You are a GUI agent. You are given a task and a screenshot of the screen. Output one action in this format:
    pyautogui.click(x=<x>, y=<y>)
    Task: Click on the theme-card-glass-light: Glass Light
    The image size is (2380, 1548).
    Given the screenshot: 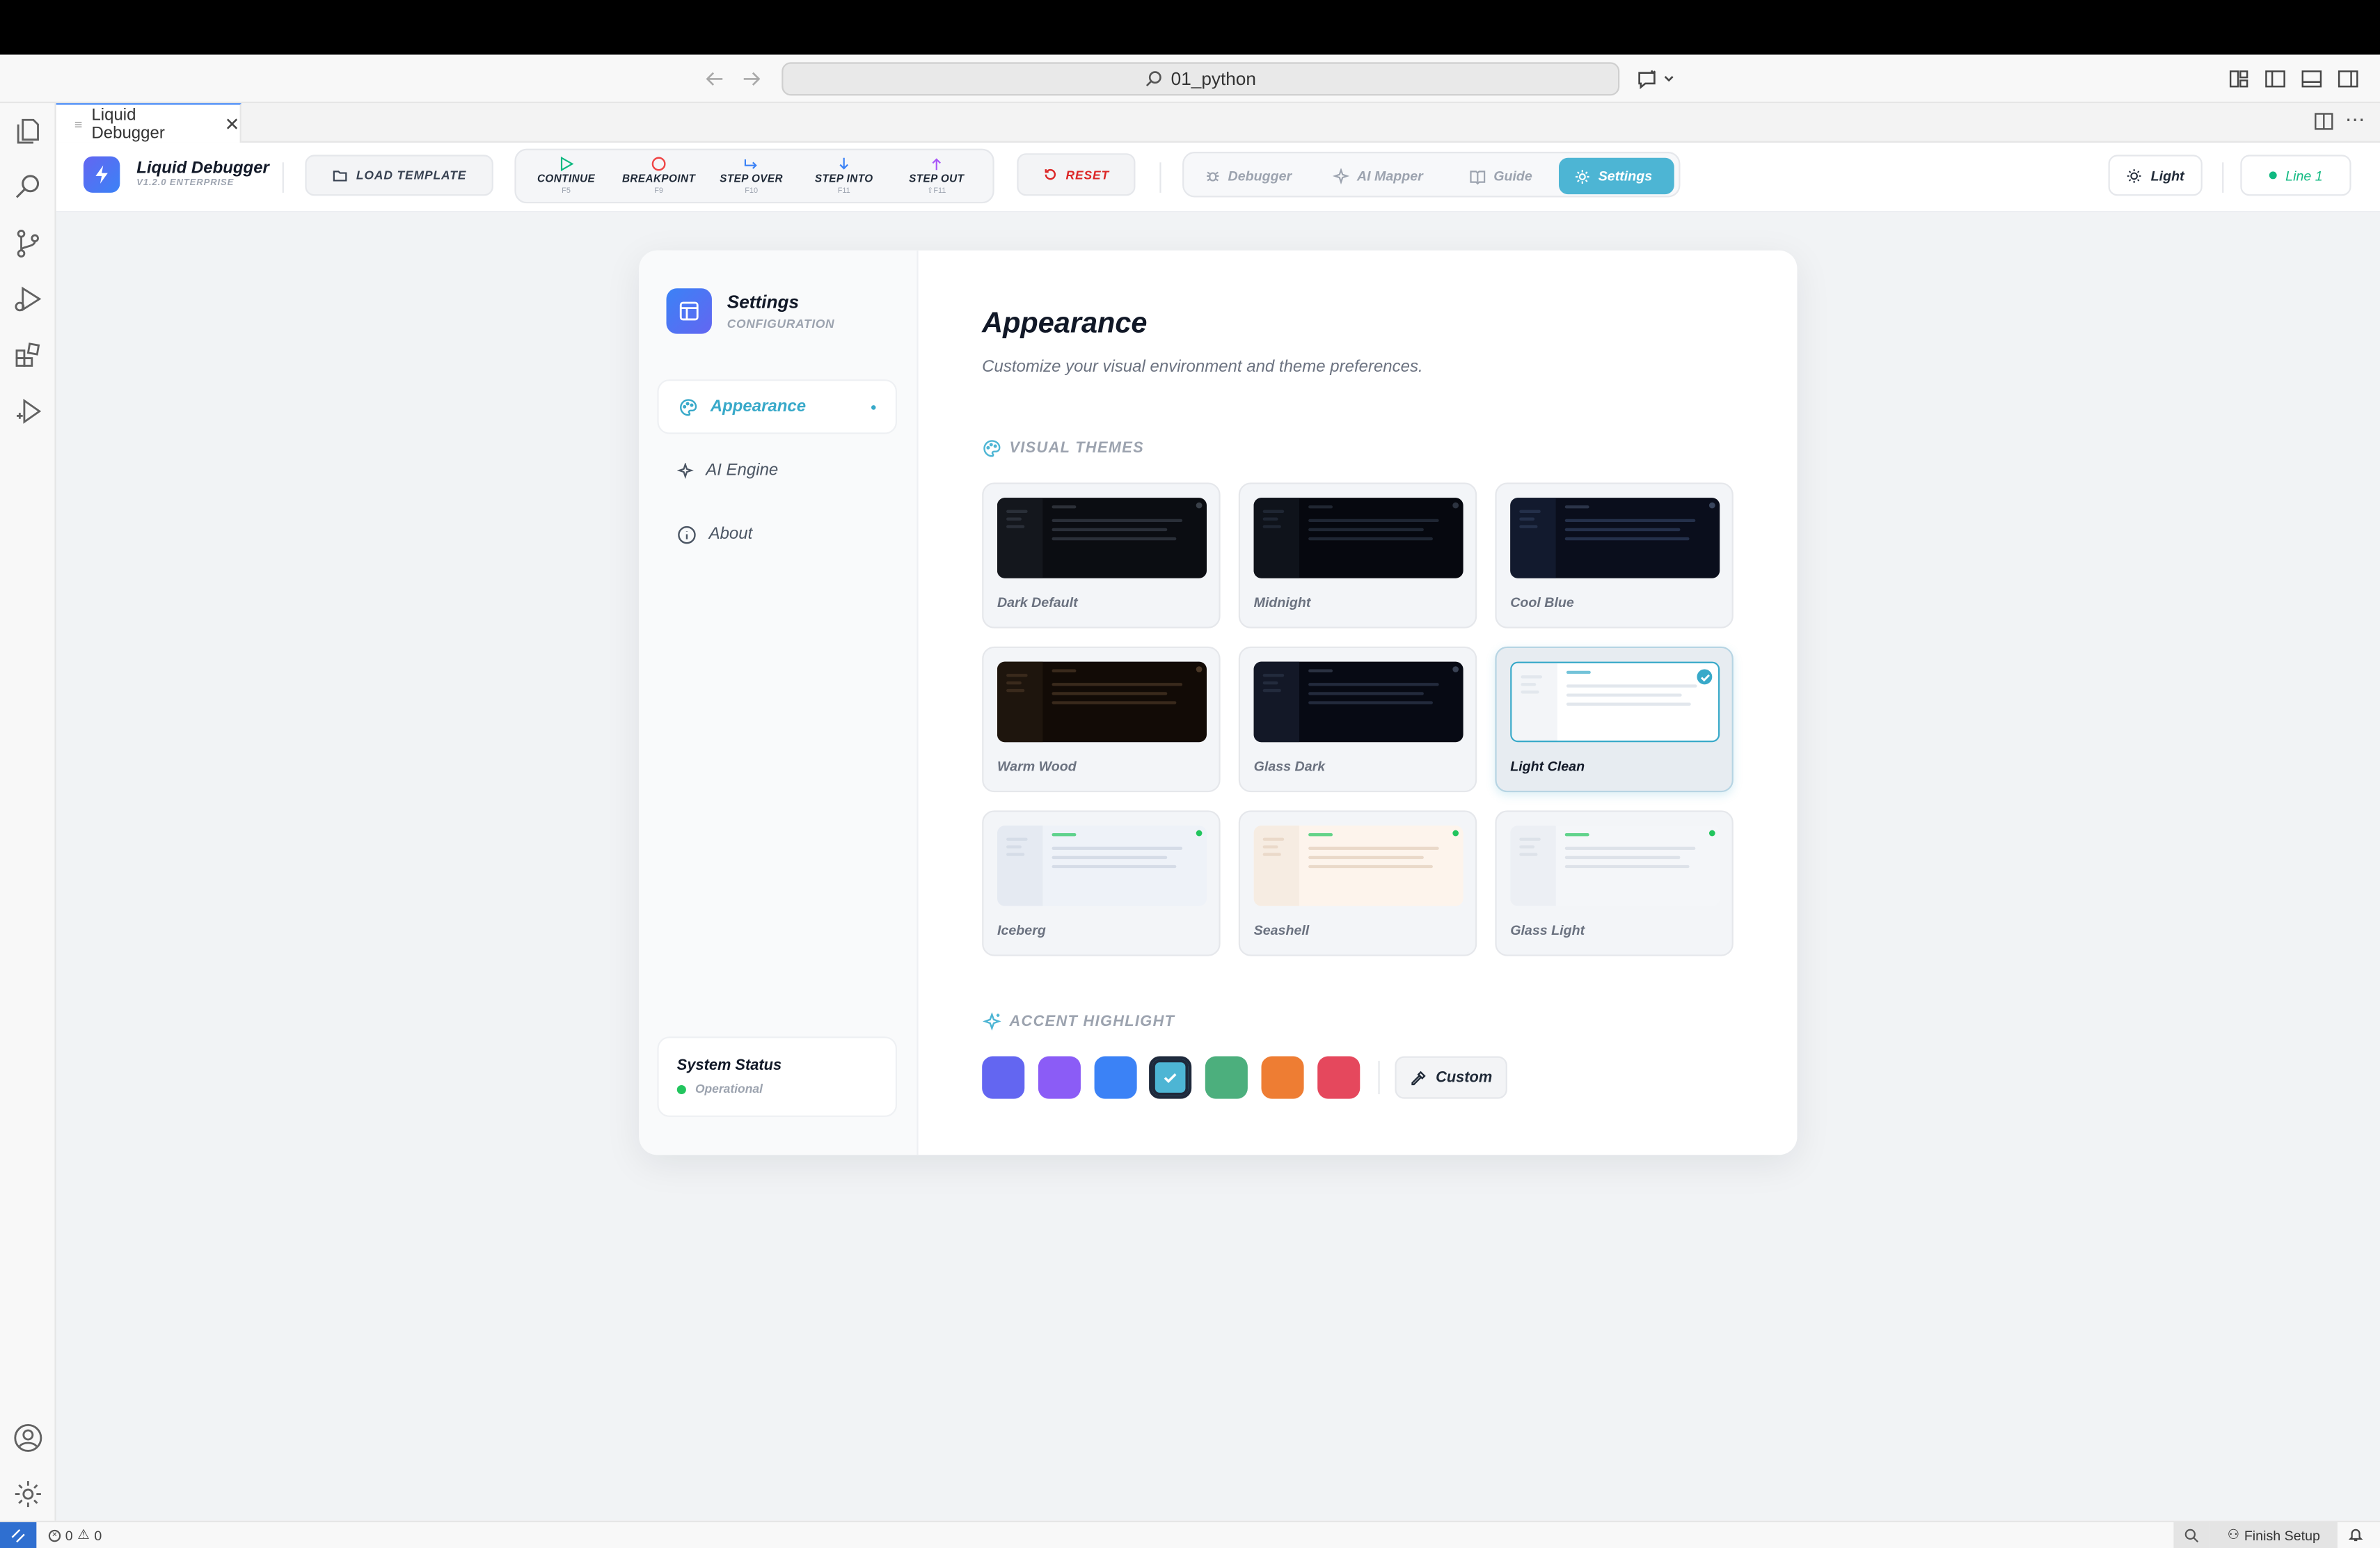 What is the action you would take?
    pyautogui.click(x=1614, y=883)
    